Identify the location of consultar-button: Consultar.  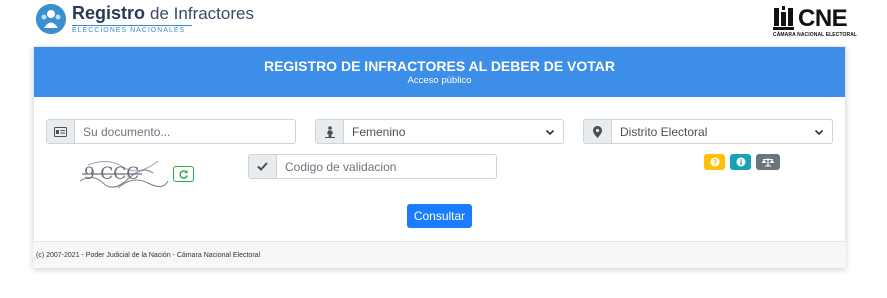
(439, 216).